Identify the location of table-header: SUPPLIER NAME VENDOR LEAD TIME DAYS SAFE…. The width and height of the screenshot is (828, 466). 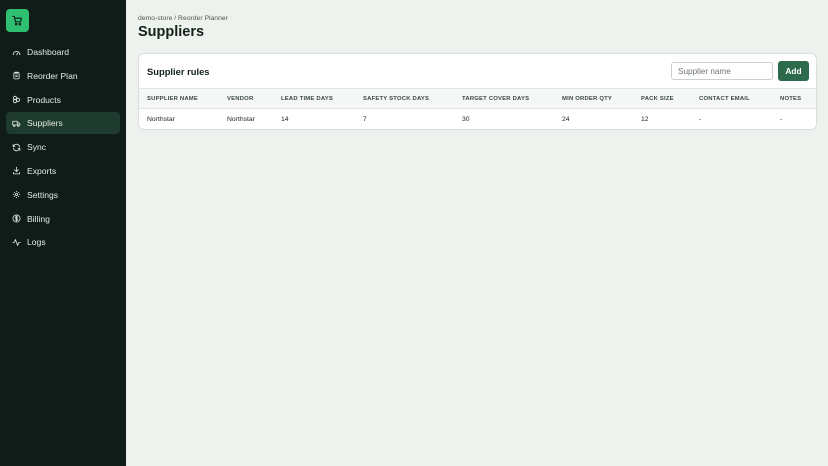
(477, 98).